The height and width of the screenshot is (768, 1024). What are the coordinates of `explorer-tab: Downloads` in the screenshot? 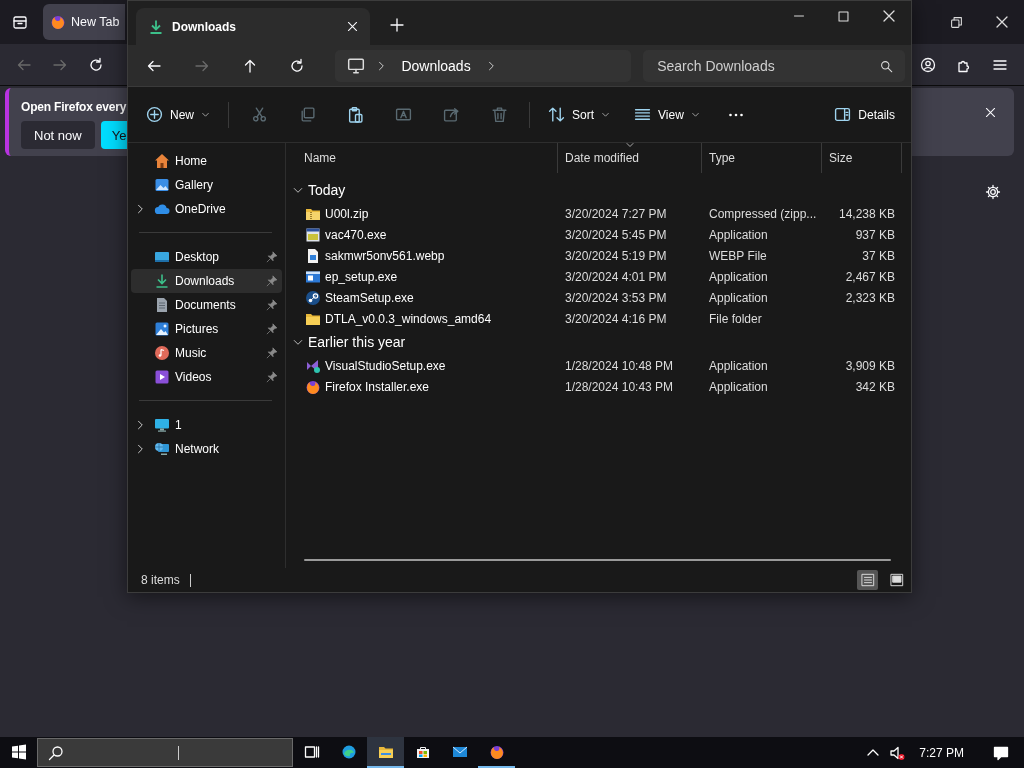 It's located at (253, 26).